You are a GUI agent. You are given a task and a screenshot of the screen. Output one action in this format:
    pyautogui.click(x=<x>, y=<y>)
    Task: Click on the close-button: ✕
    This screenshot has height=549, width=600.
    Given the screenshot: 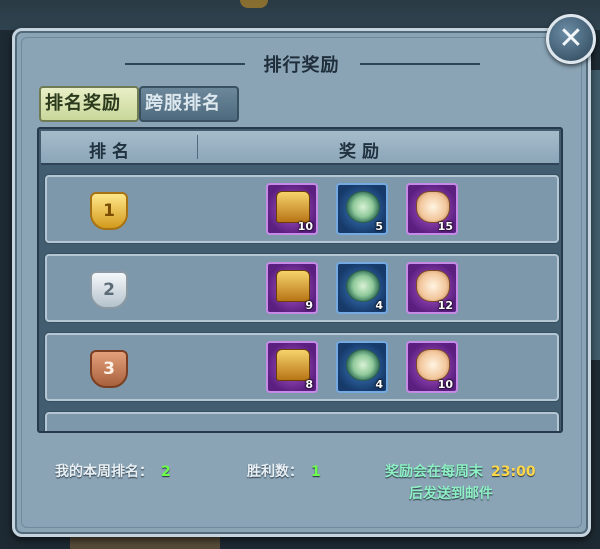 What is the action you would take?
    pyautogui.click(x=571, y=39)
    